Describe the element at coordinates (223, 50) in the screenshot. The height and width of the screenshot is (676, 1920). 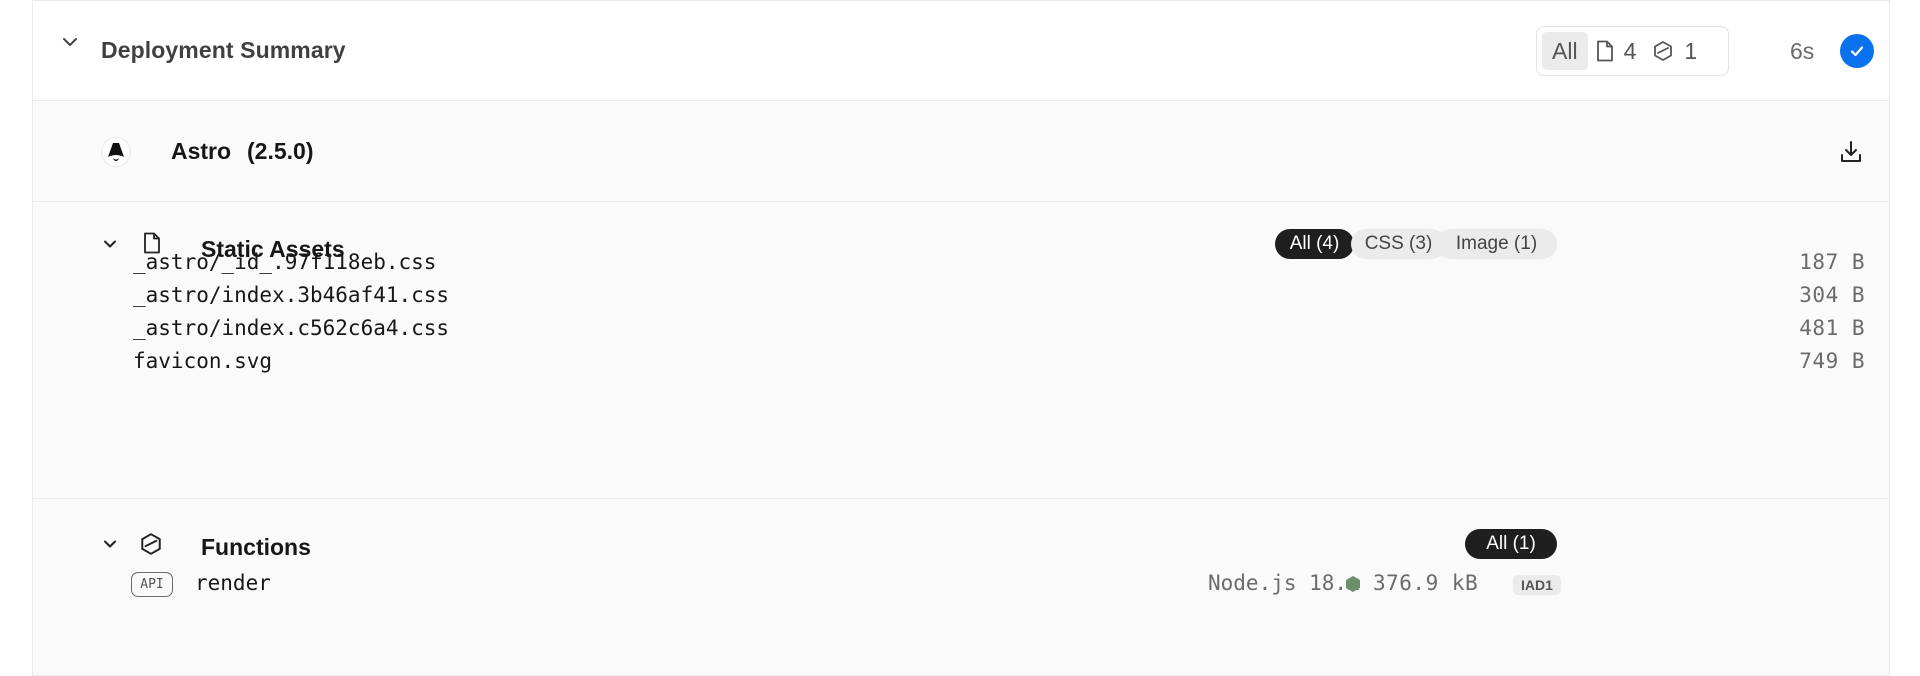
I see `summary-title: Deployment Summary` at that location.